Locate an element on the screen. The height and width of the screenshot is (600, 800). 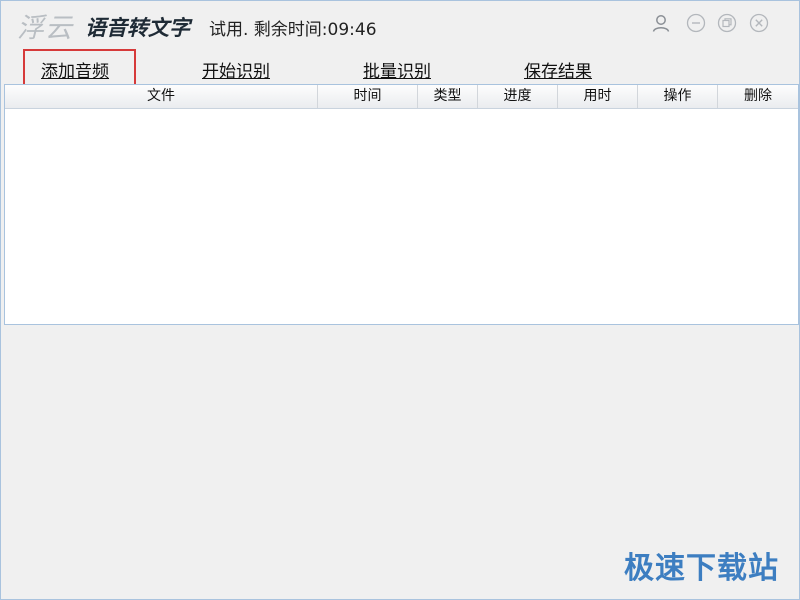
header-action: 操作 is located at coordinates (678, 96).